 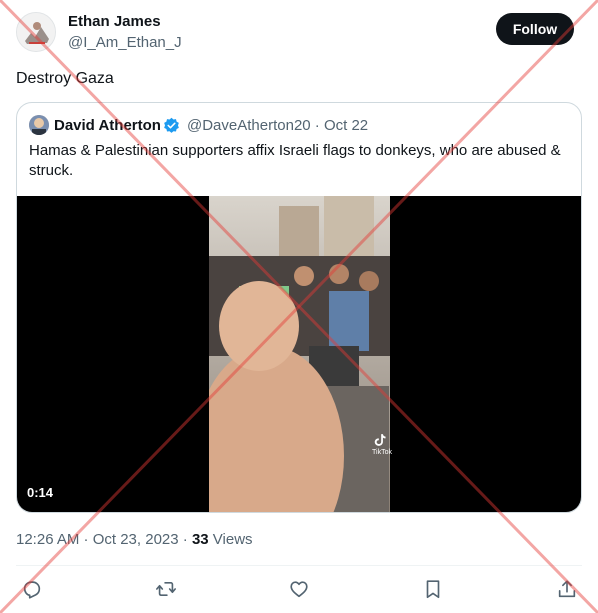 I want to click on action-bar-divider, so click(x=299, y=565).